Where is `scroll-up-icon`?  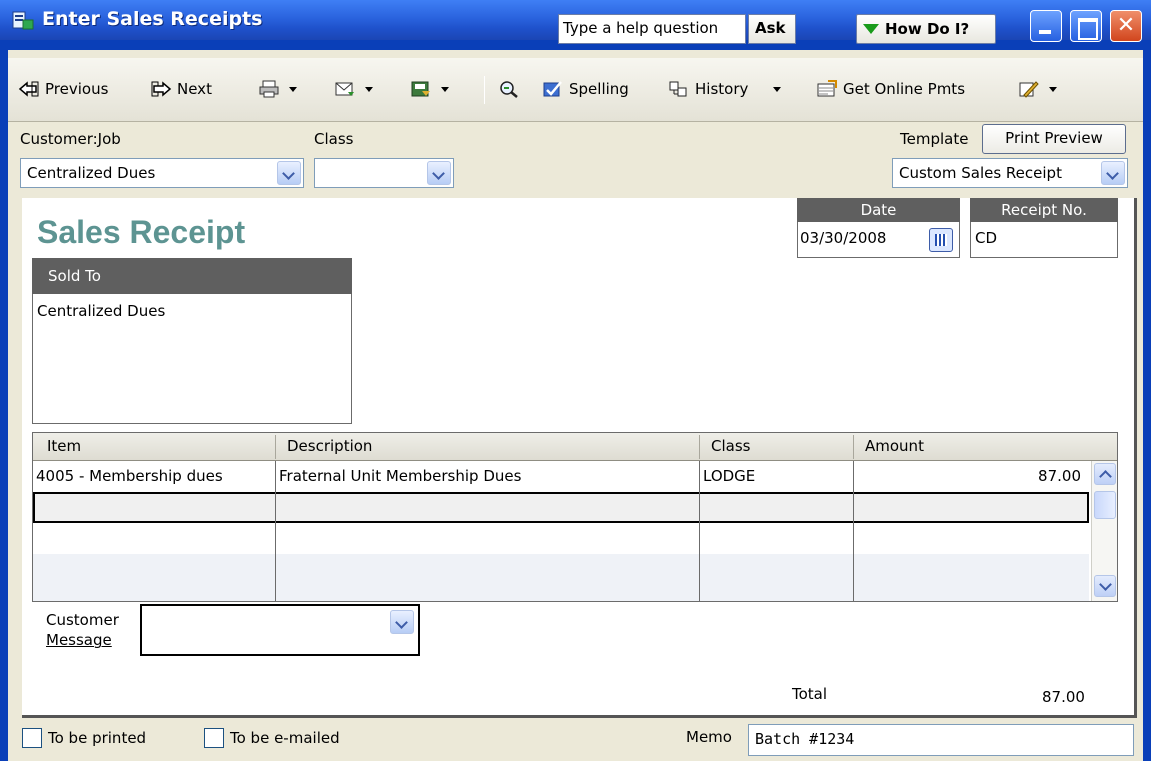
scroll-up-icon is located at coordinates (1105, 474).